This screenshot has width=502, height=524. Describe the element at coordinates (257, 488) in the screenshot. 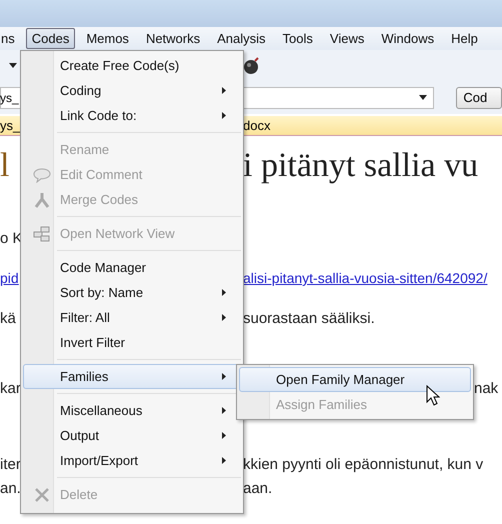

I see `document-text: aan.` at that location.